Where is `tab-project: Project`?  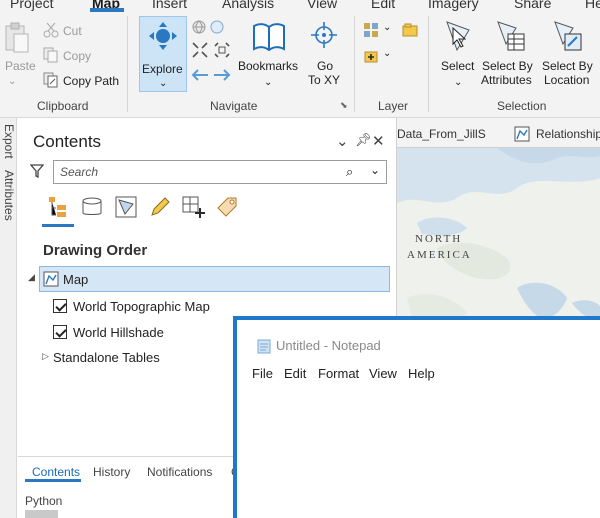 tab-project: Project is located at coordinates (32, 5).